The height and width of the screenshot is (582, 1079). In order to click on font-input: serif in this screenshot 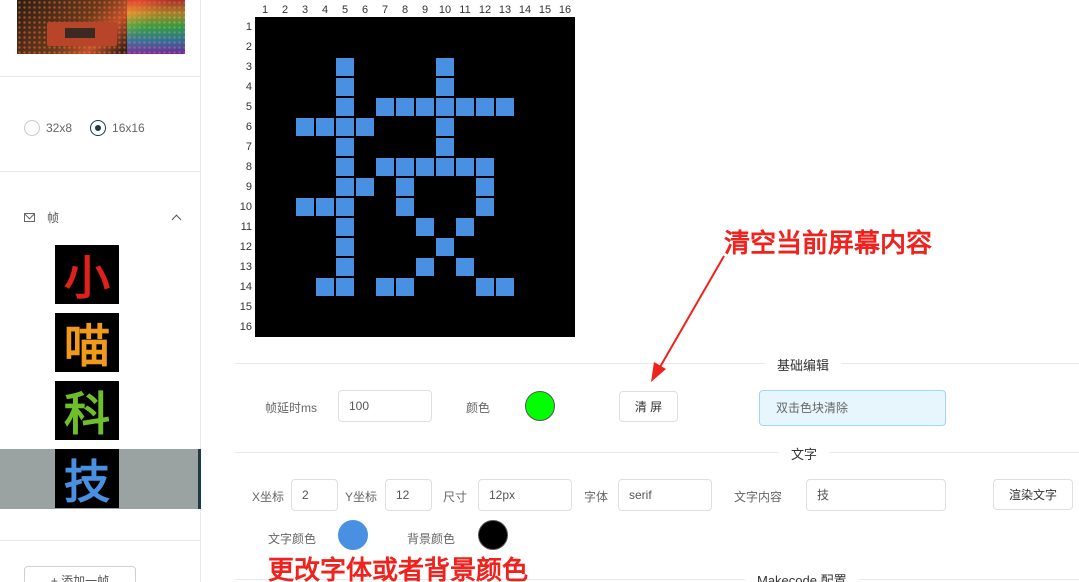, I will do `click(665, 495)`.